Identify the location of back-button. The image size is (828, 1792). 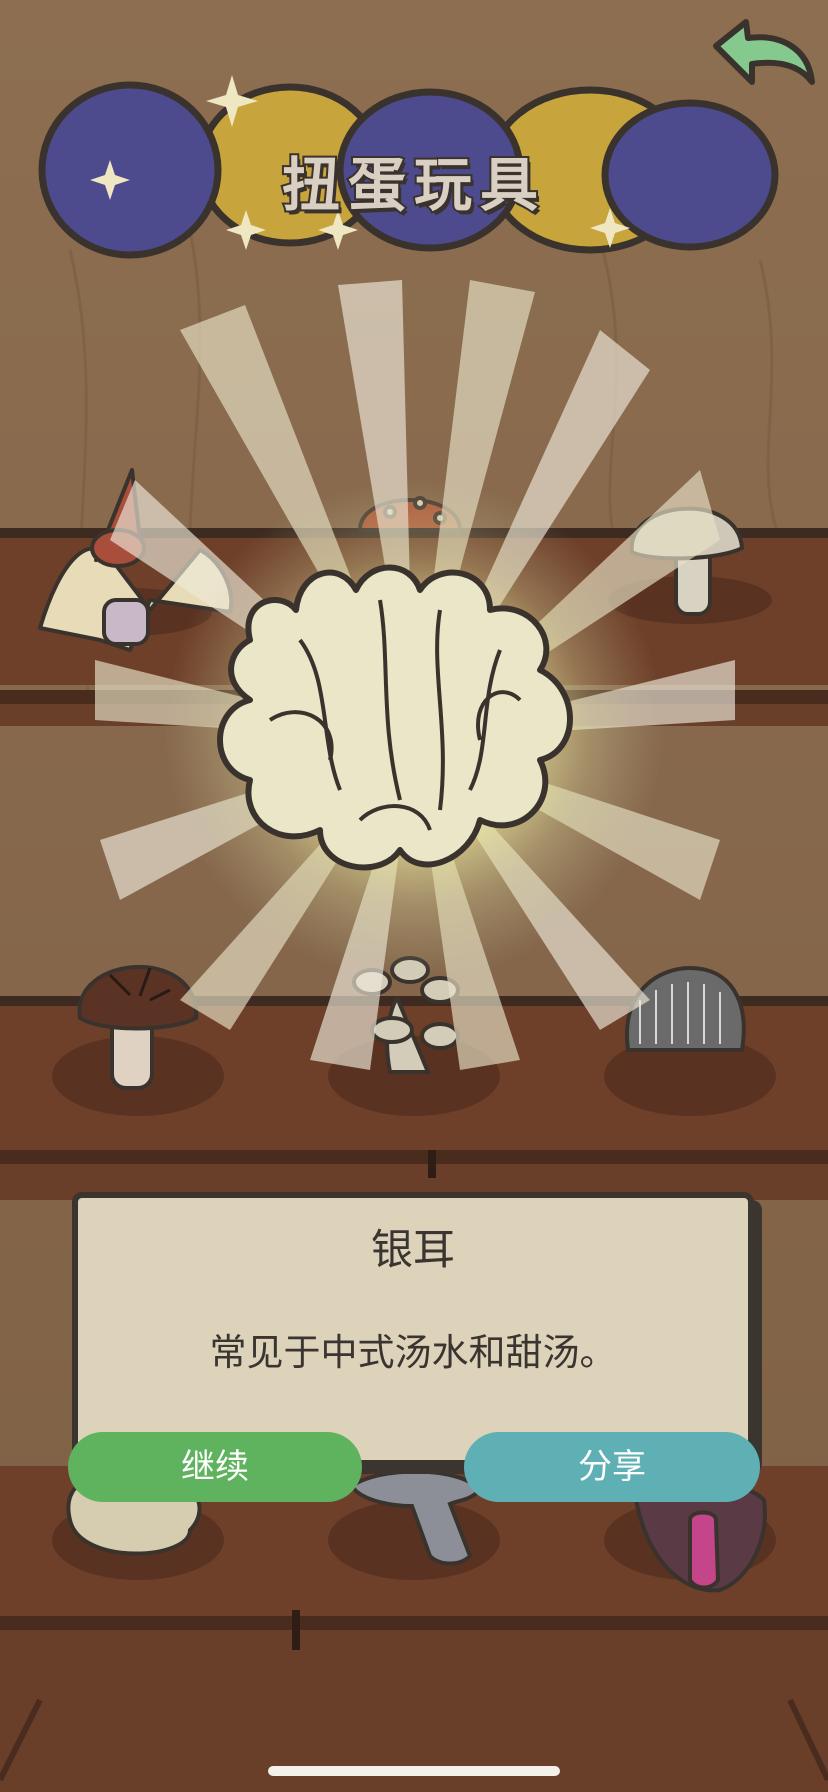
(764, 55).